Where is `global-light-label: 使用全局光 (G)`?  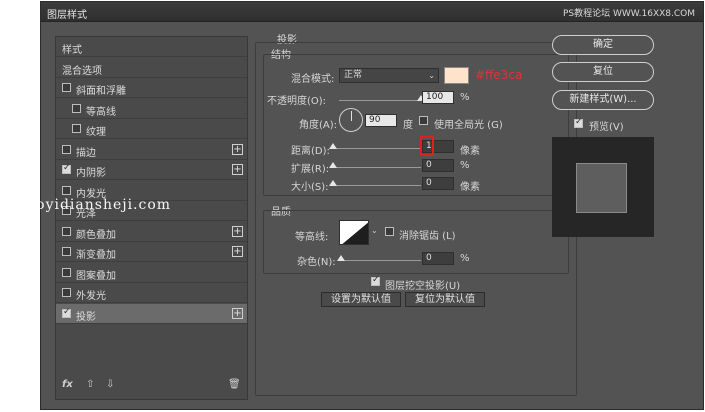 global-light-label: 使用全局光 (G) is located at coordinates (468, 125).